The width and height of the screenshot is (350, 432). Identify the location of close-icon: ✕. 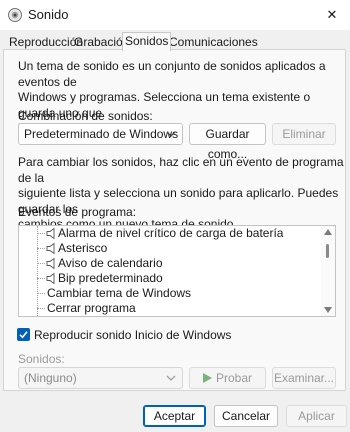
(332, 14).